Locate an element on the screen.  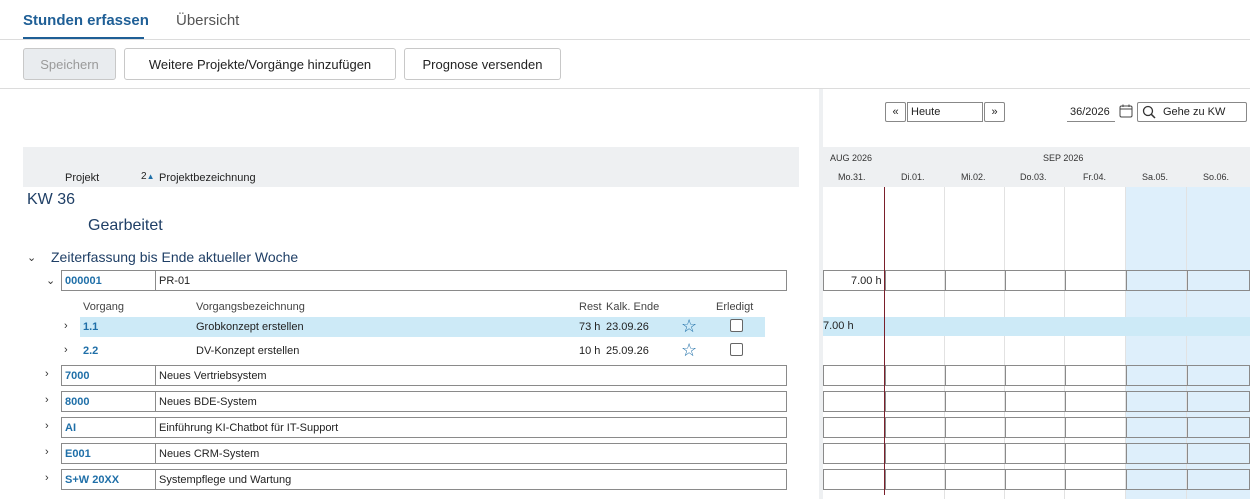
week-input: 36/2026 is located at coordinates (1091, 112).